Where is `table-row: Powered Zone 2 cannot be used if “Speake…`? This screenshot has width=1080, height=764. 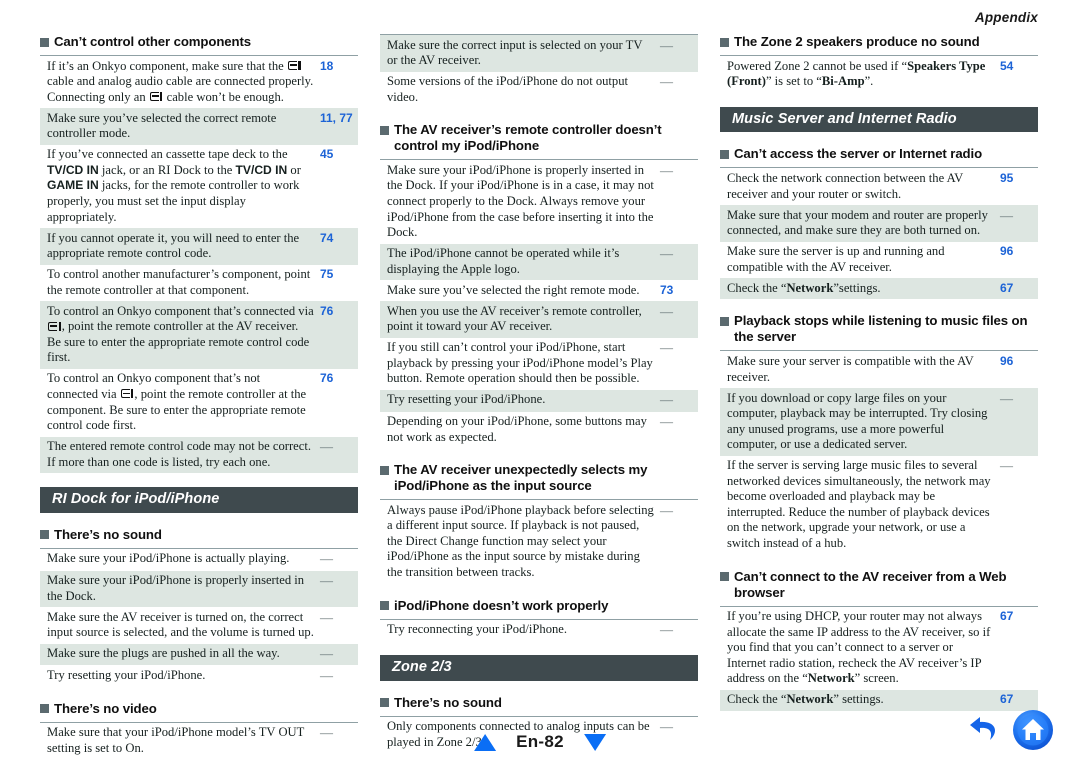 table-row: Powered Zone 2 cannot be used if “Speake… is located at coordinates (879, 74).